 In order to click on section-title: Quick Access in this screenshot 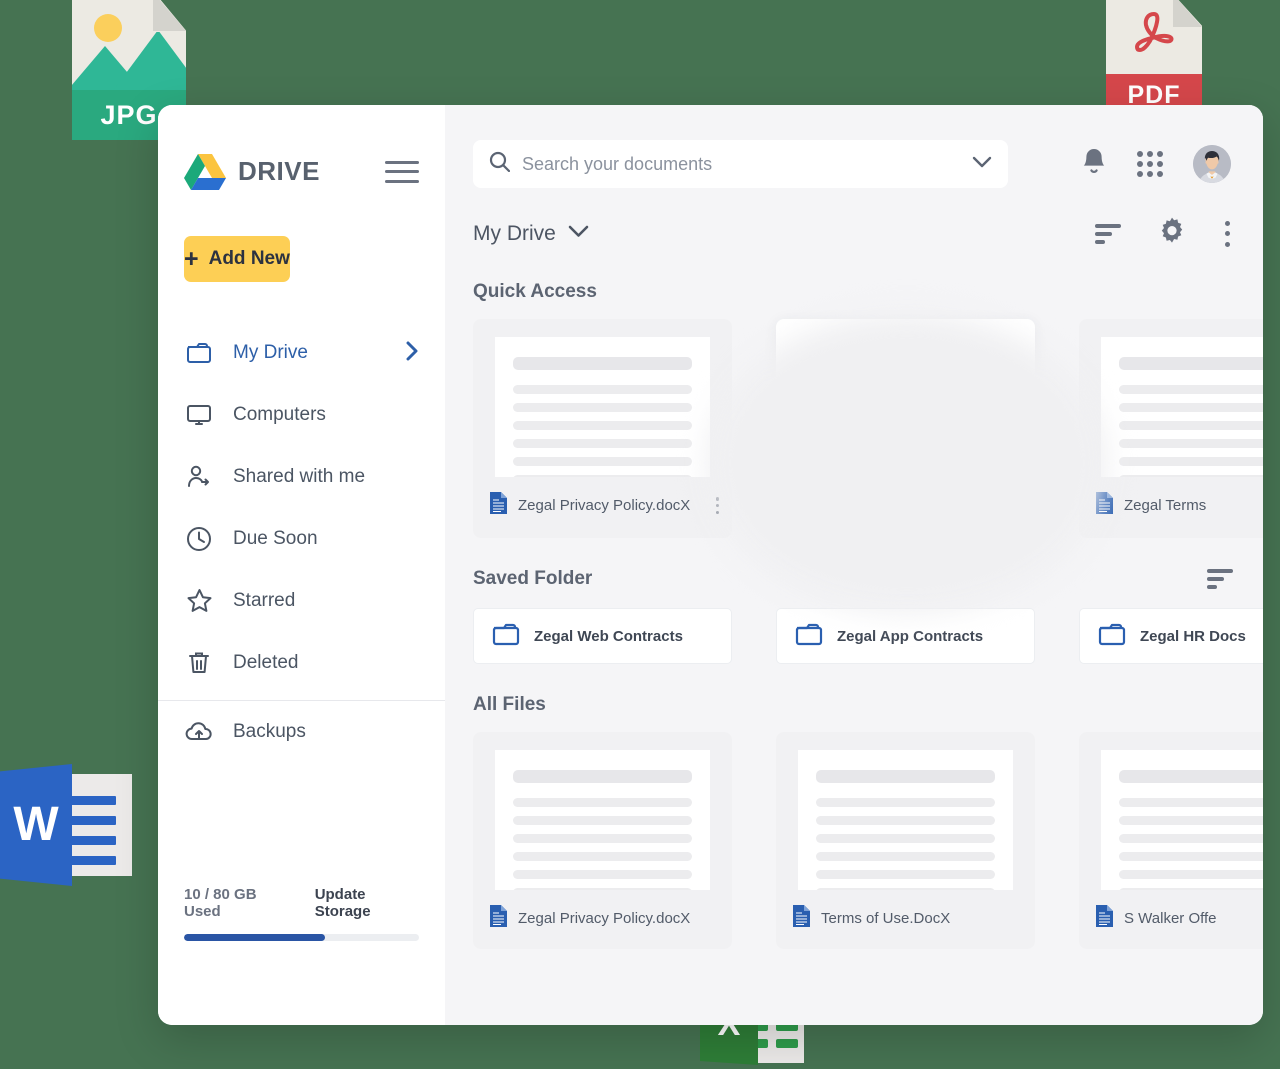, I will do `click(535, 291)`.